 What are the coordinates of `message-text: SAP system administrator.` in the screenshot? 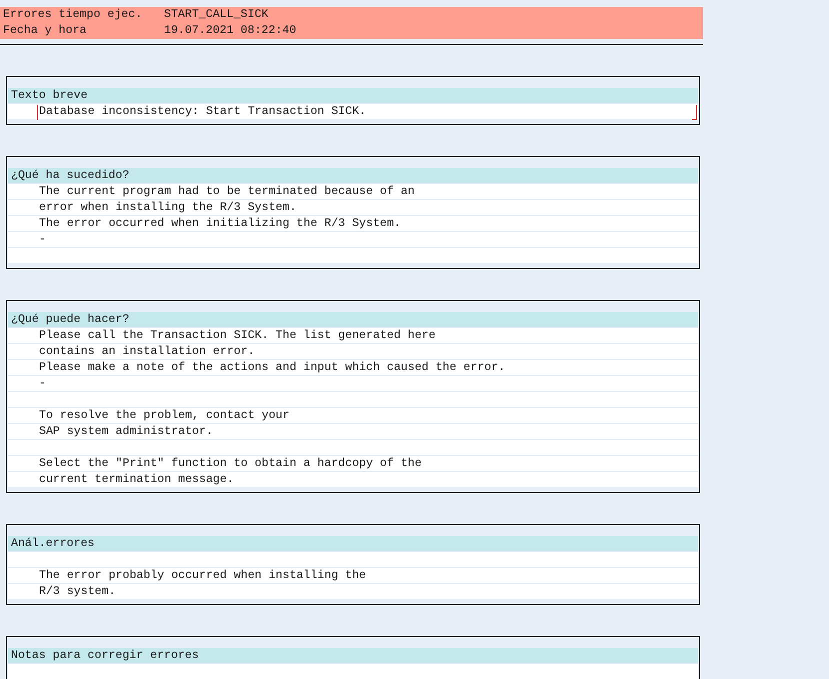 It's located at (126, 431).